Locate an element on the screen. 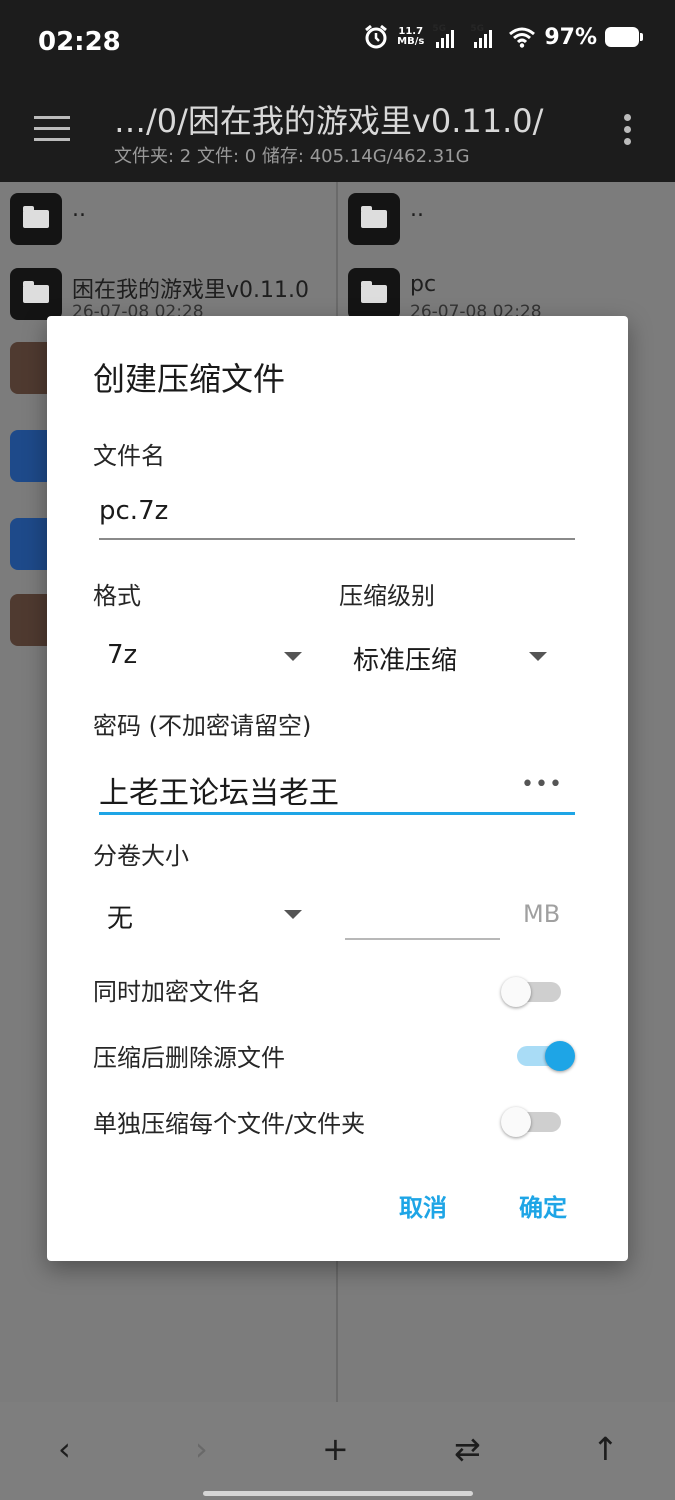 This screenshot has height=1500, width=675. status-time: 02:28 is located at coordinates (79, 42).